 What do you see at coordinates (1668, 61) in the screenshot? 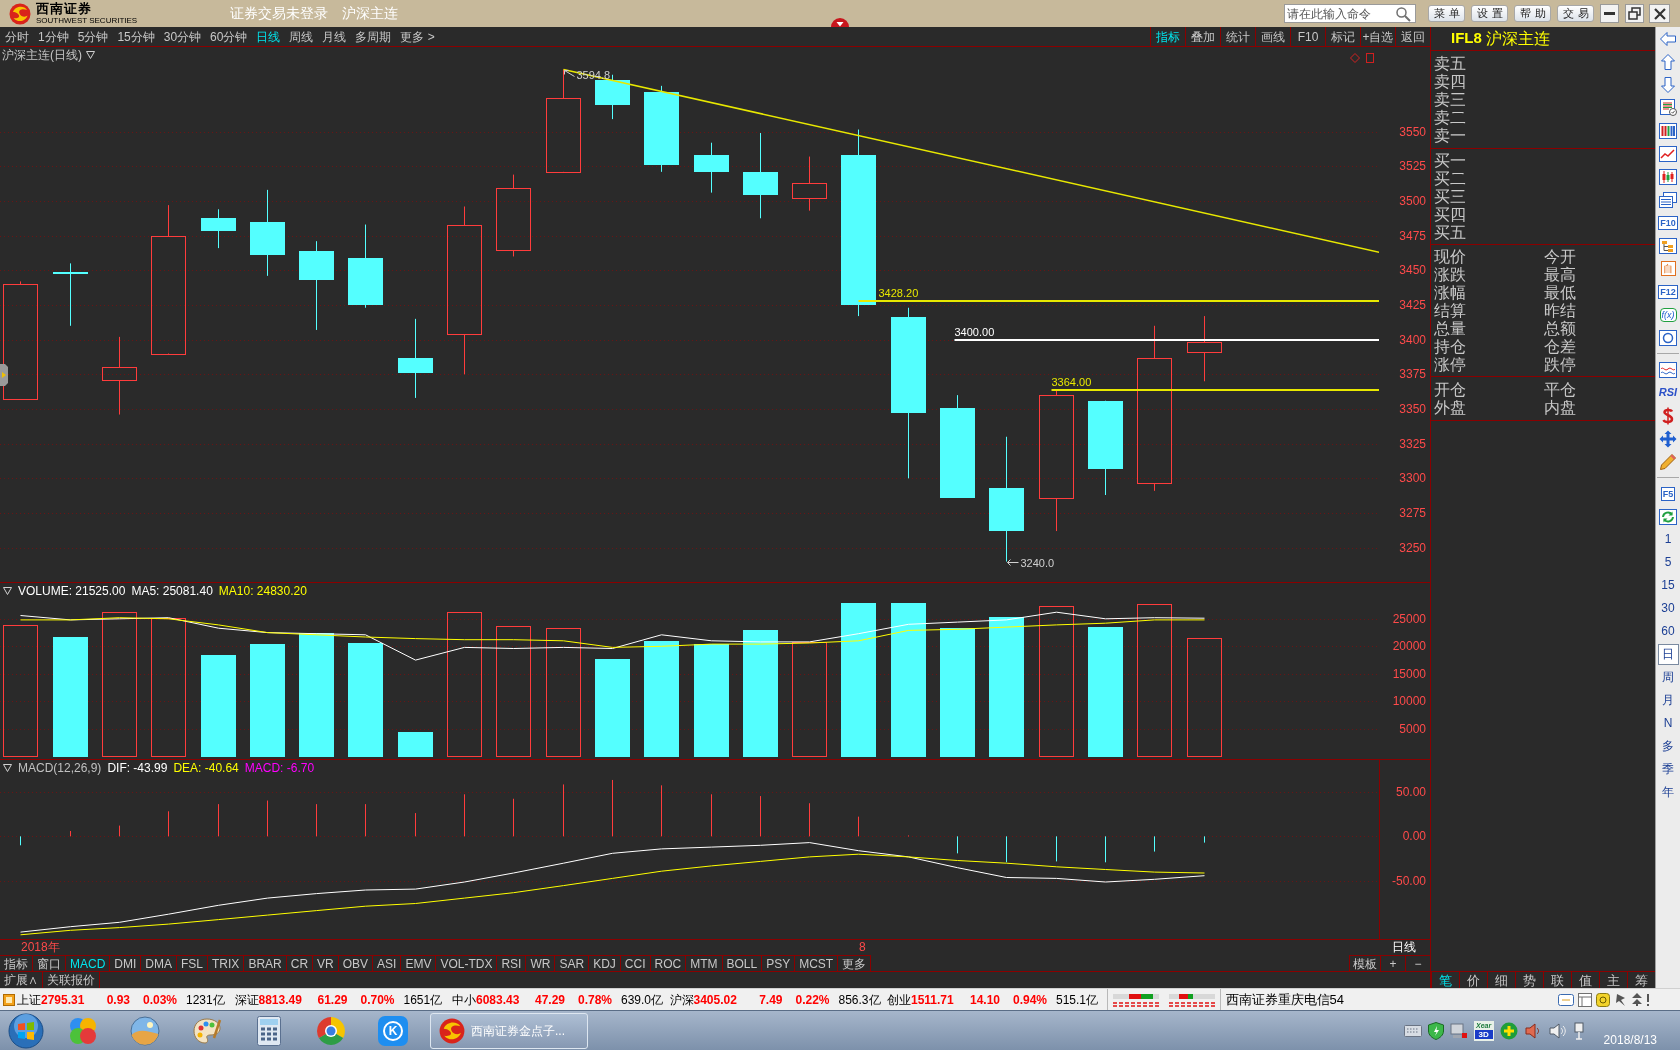
I see `arrow-up-icon` at bounding box center [1668, 61].